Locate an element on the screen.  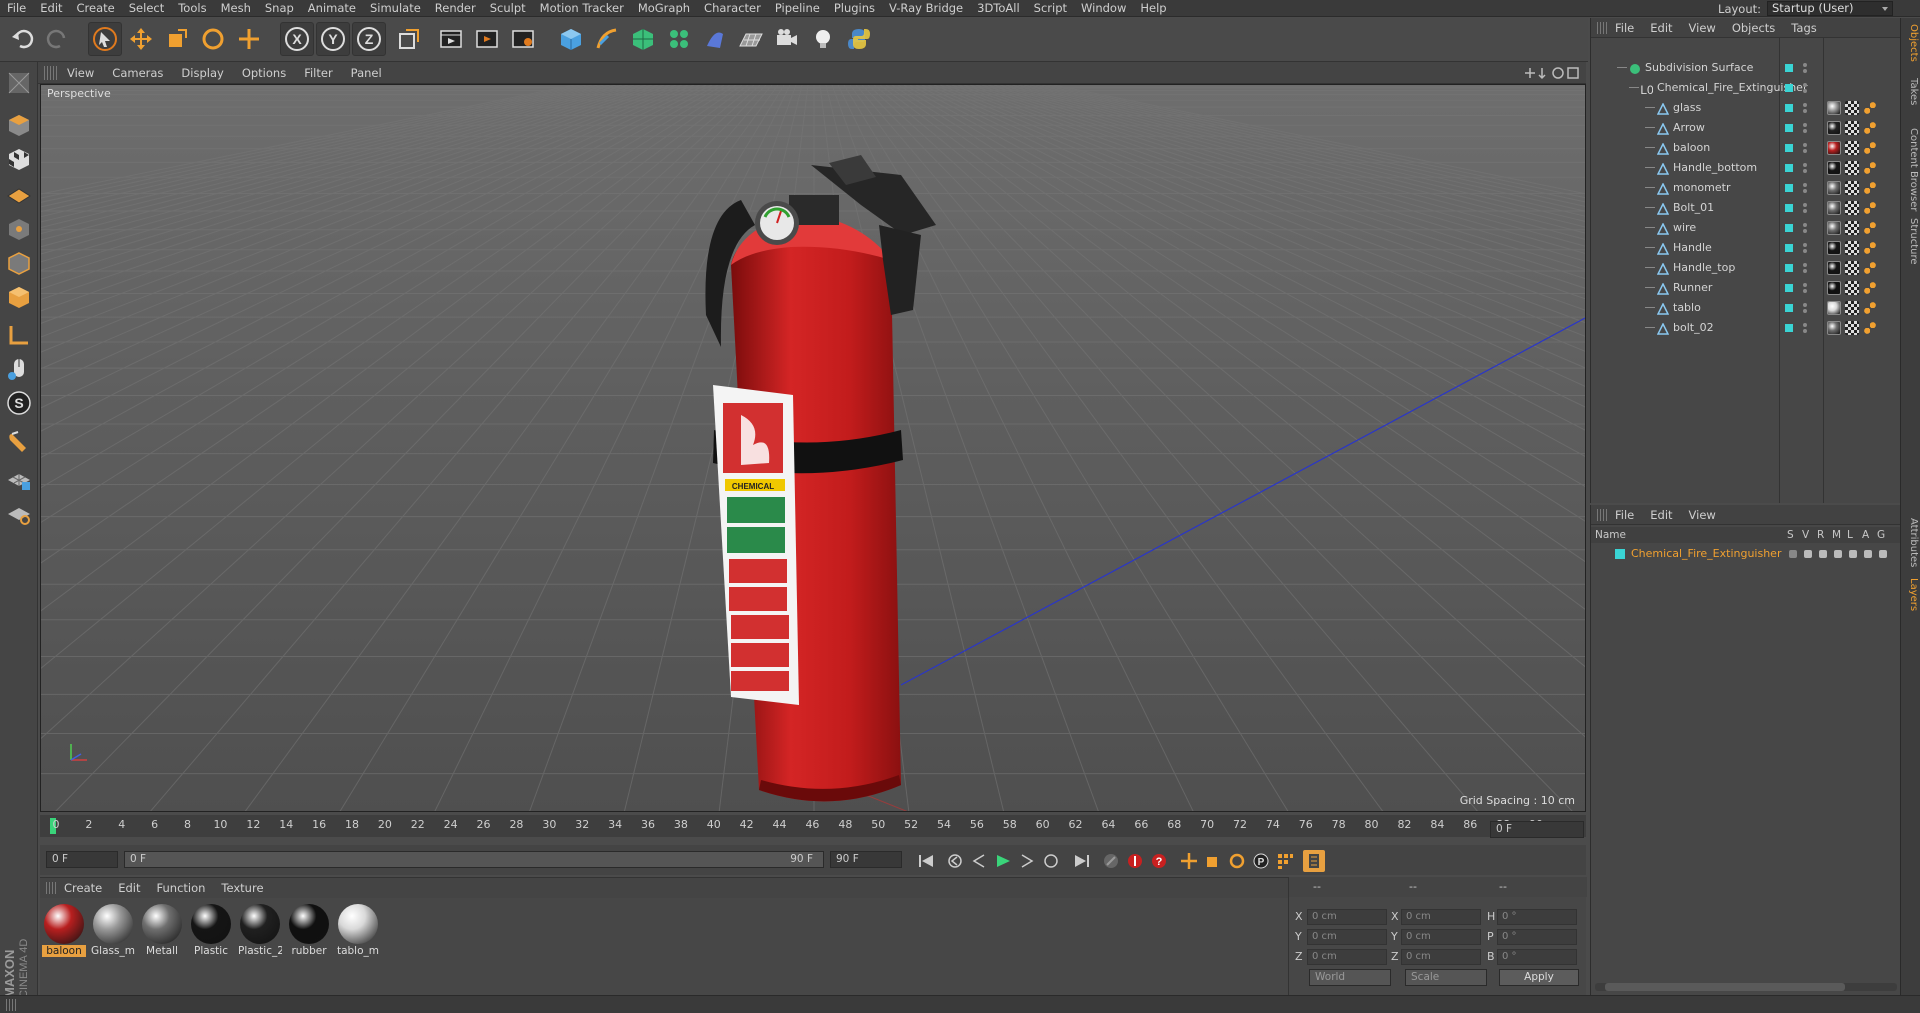
menu-window: Window is located at coordinates (1103, 8).